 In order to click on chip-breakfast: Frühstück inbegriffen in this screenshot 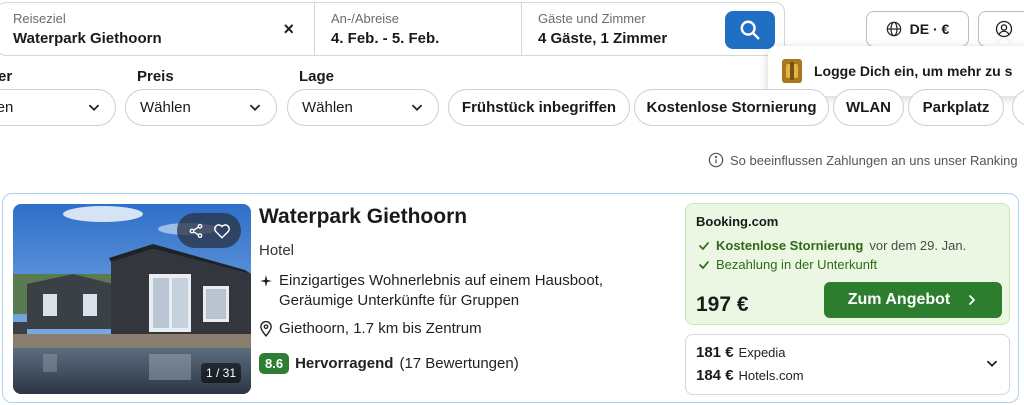, I will do `click(539, 107)`.